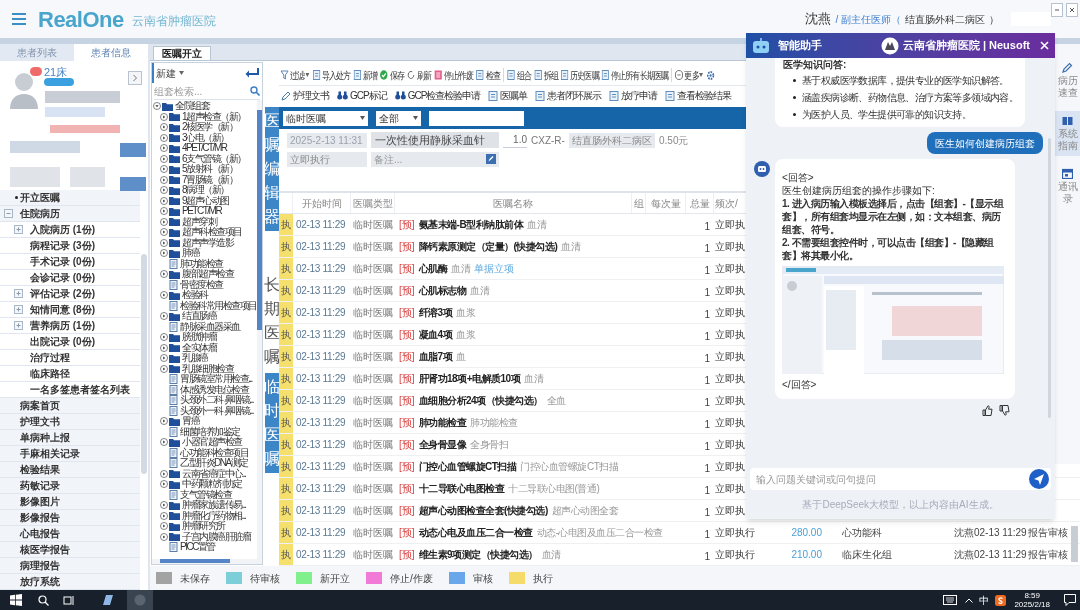 The image size is (1080, 610). What do you see at coordinates (969, 600) in the screenshot?
I see `chevron-up-icon` at bounding box center [969, 600].